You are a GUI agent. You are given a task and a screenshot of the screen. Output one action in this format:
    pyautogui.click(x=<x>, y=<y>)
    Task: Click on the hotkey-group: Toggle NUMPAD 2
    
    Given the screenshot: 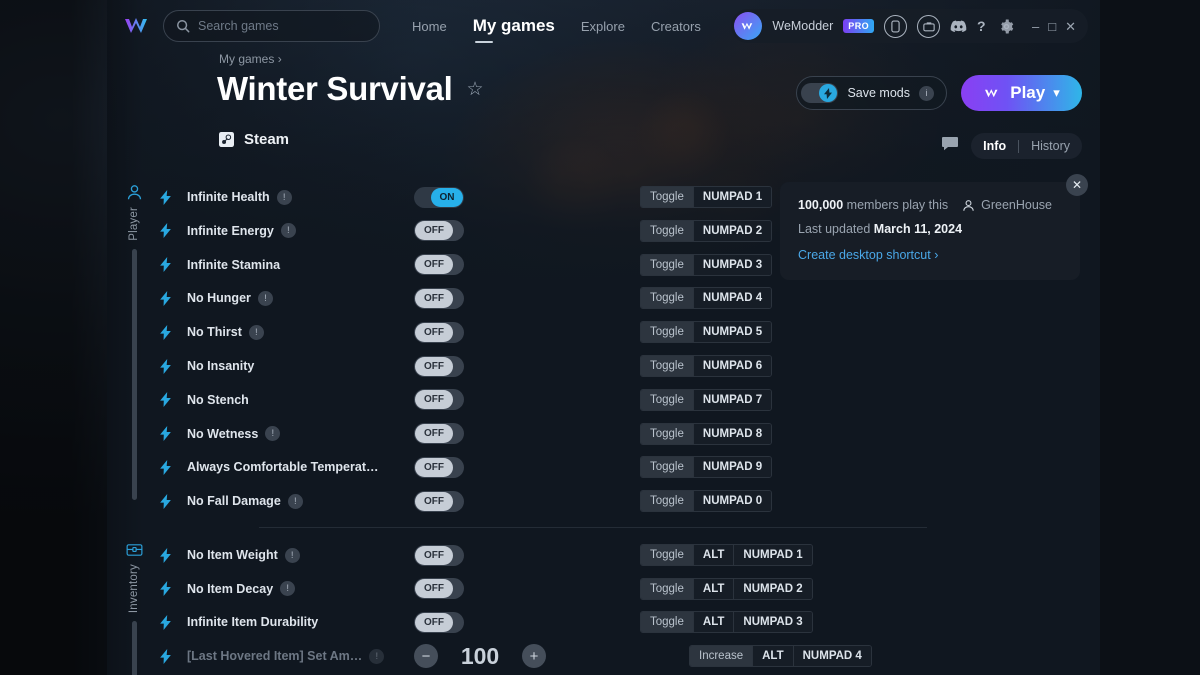 What is the action you would take?
    pyautogui.click(x=706, y=230)
    